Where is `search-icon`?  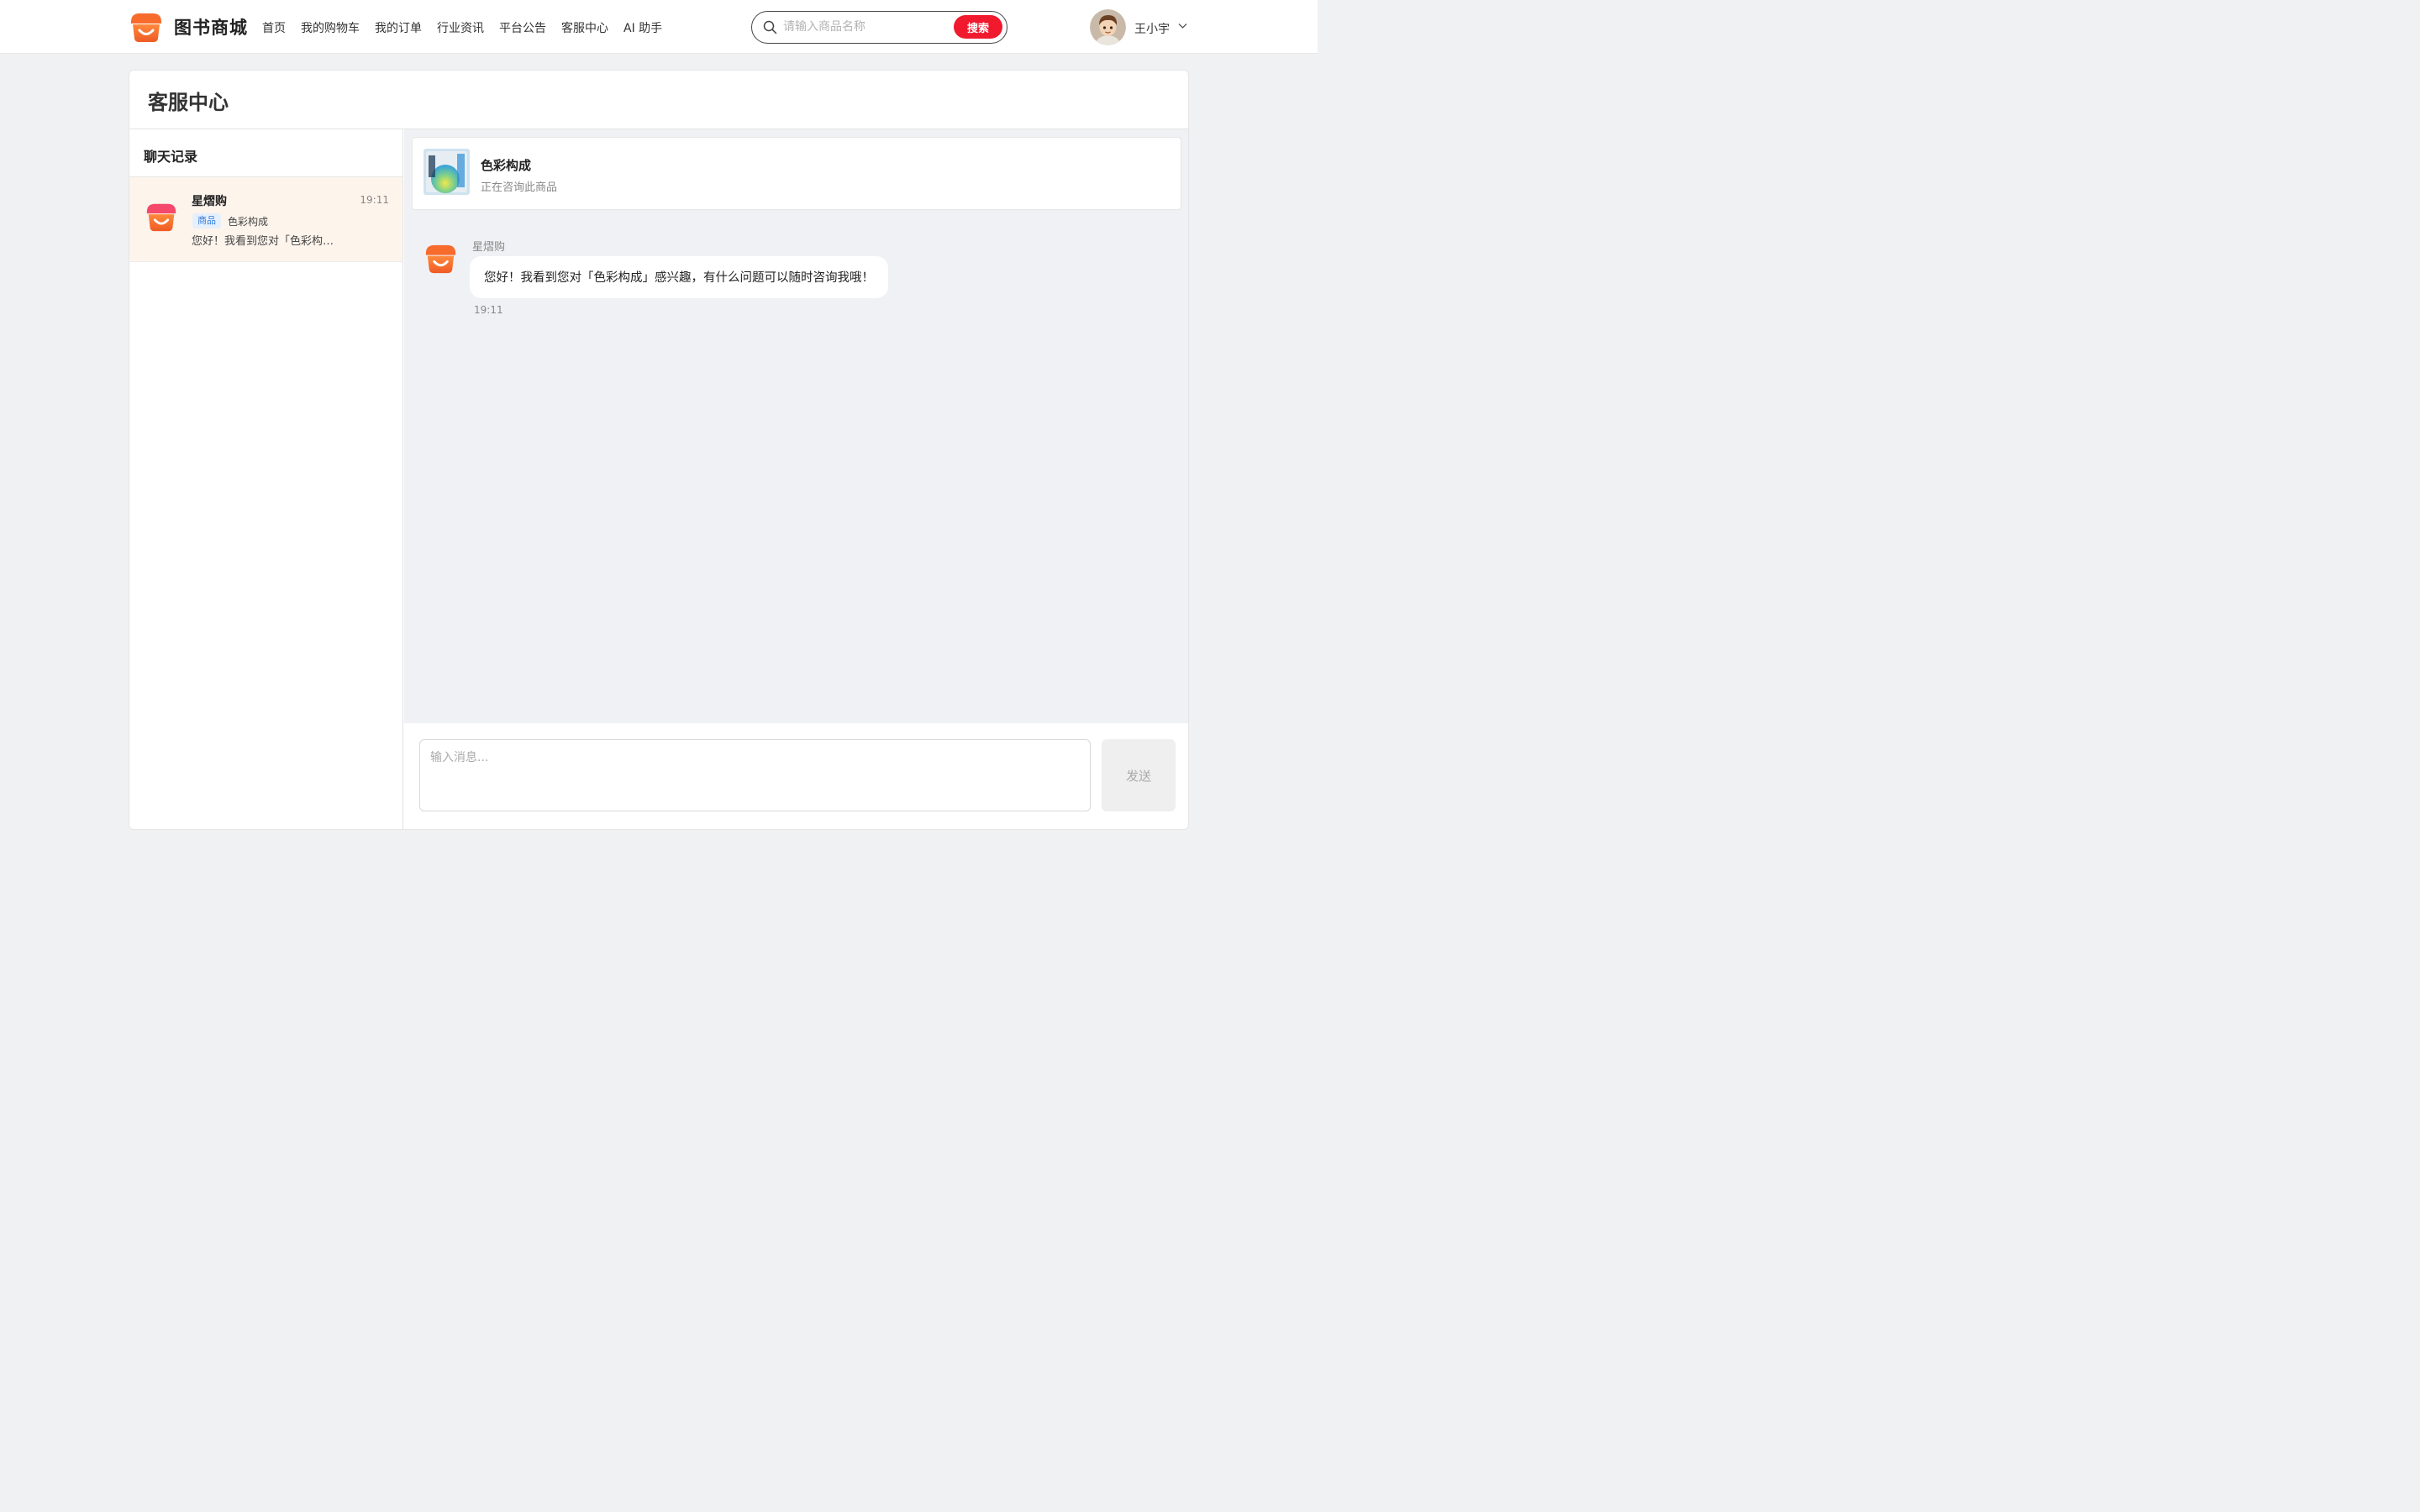 search-icon is located at coordinates (770, 27).